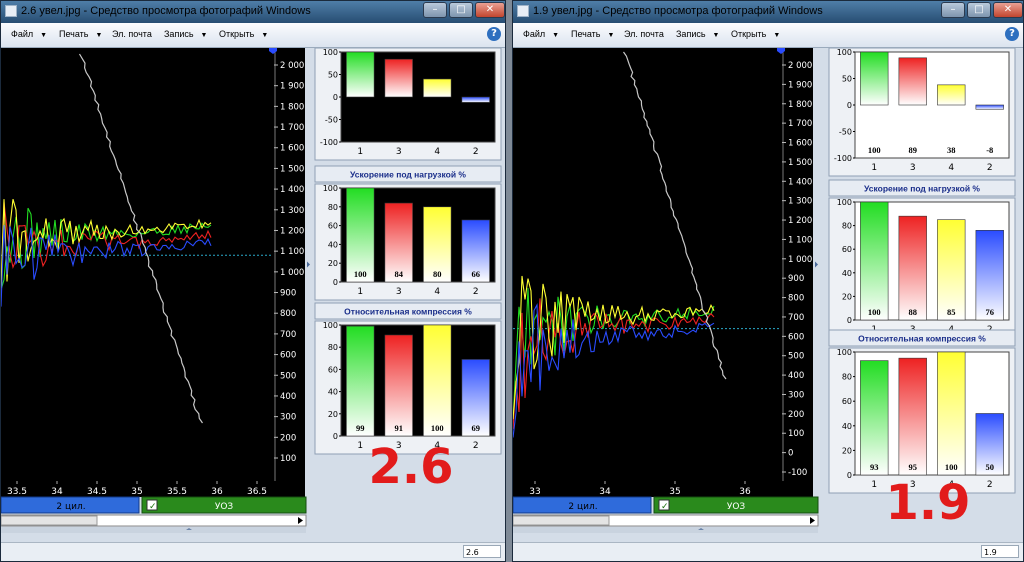 The height and width of the screenshot is (562, 1024). I want to click on y-tick-label: 0, so click(335, 97).